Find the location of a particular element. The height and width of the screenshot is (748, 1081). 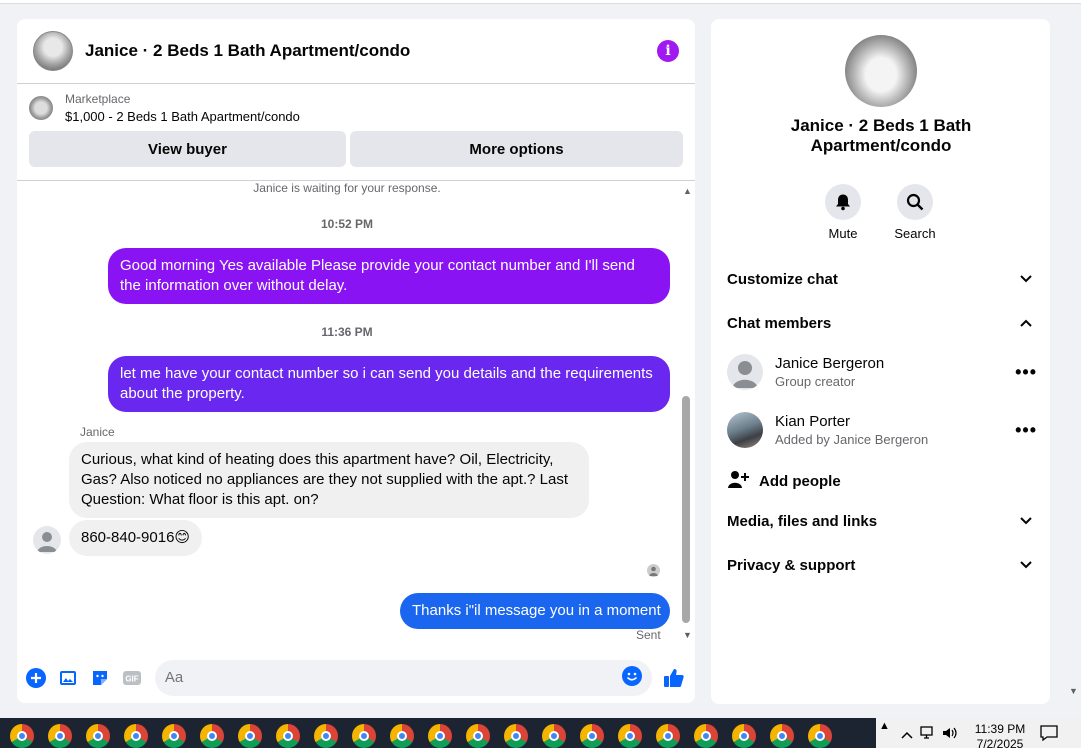

search-button: Search is located at coordinates (915, 212).